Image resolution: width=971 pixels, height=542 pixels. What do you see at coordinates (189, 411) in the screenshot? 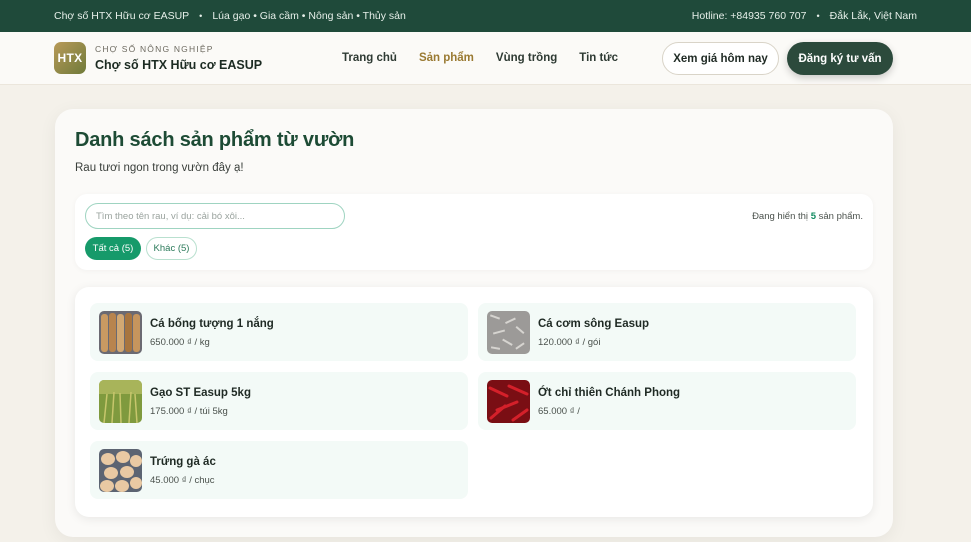
I see `product-price: 175.000 ₫ / túi 5kg` at bounding box center [189, 411].